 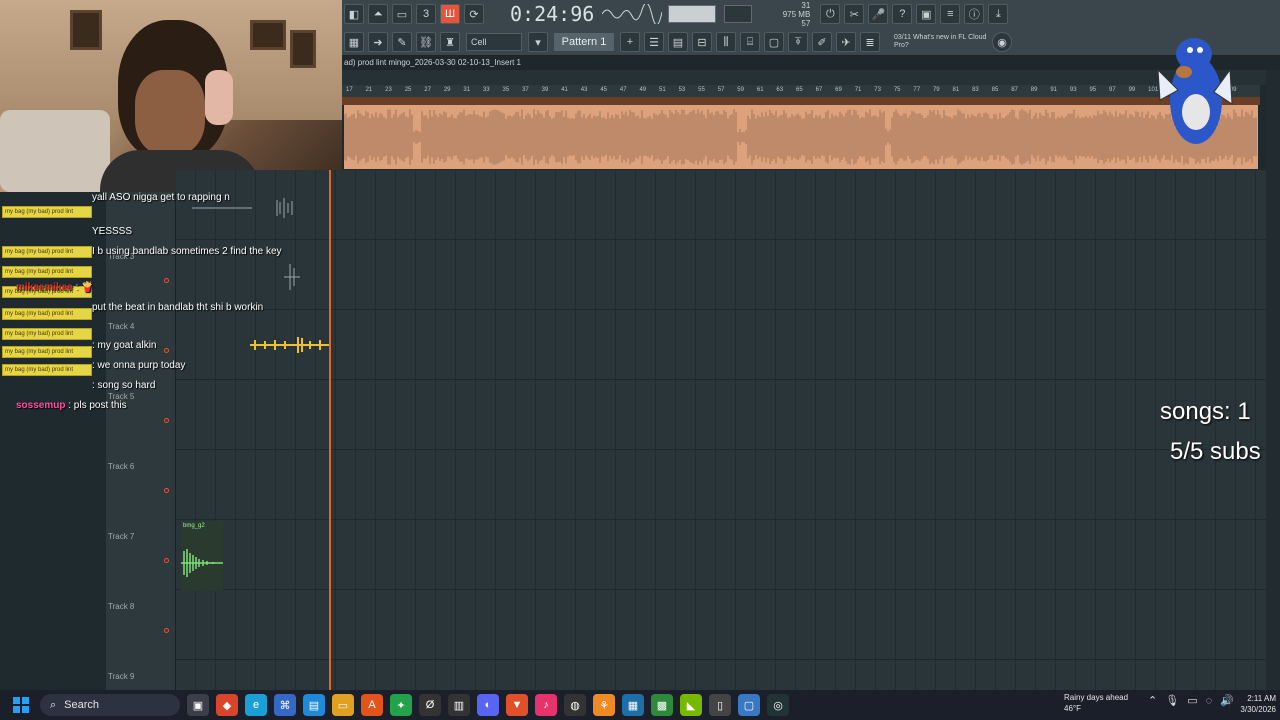 I want to click on vscode-icon: ⌘, so click(x=285, y=705).